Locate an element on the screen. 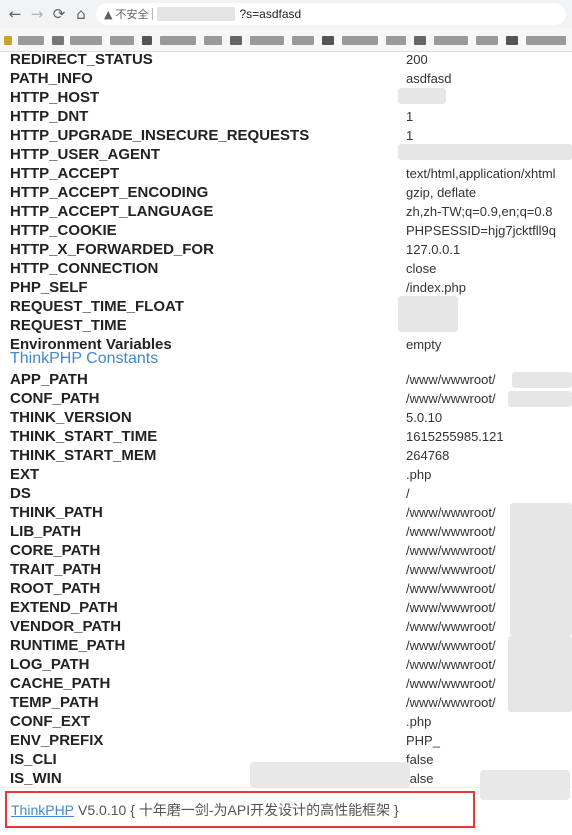 This screenshot has height=835, width=572. table-row: DS / is located at coordinates (286, 493).